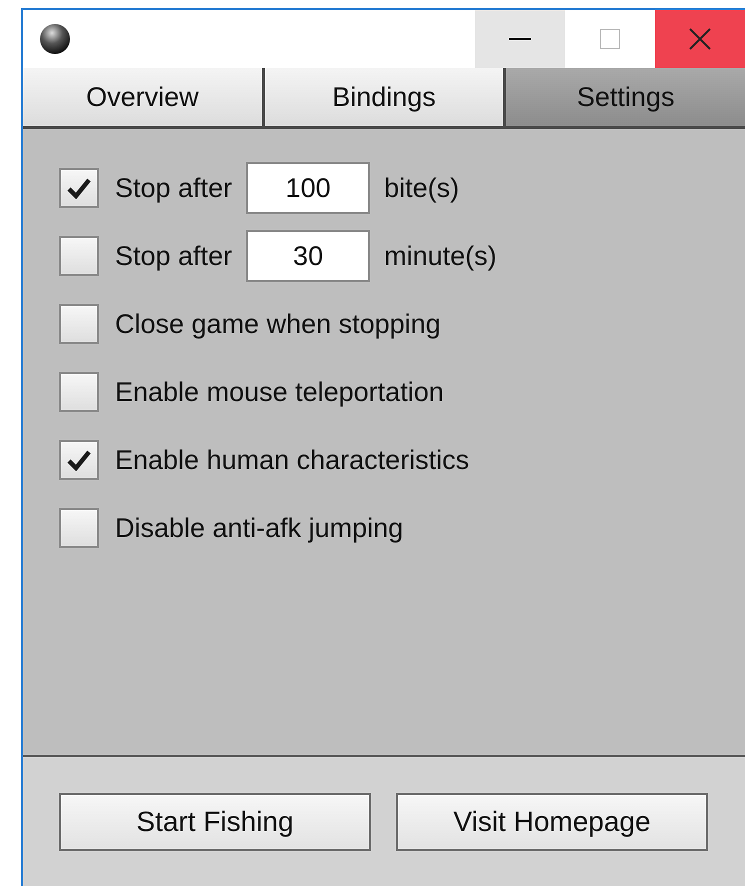  What do you see at coordinates (279, 392) in the screenshot?
I see `option-label: Enable mouse teleportation` at bounding box center [279, 392].